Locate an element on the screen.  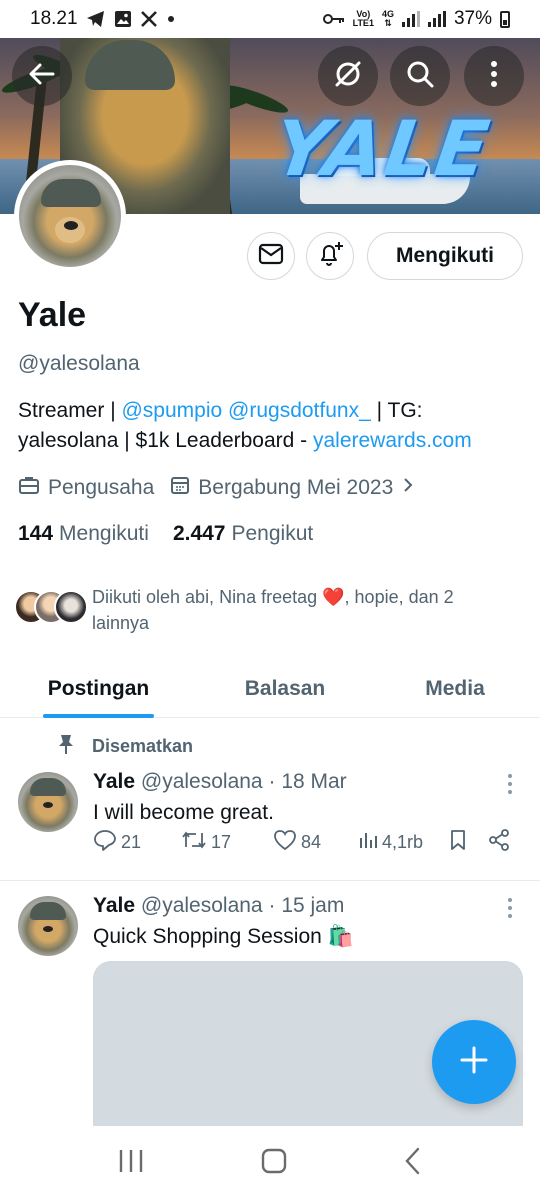
tab-label: Media is located at coordinates (455, 688).